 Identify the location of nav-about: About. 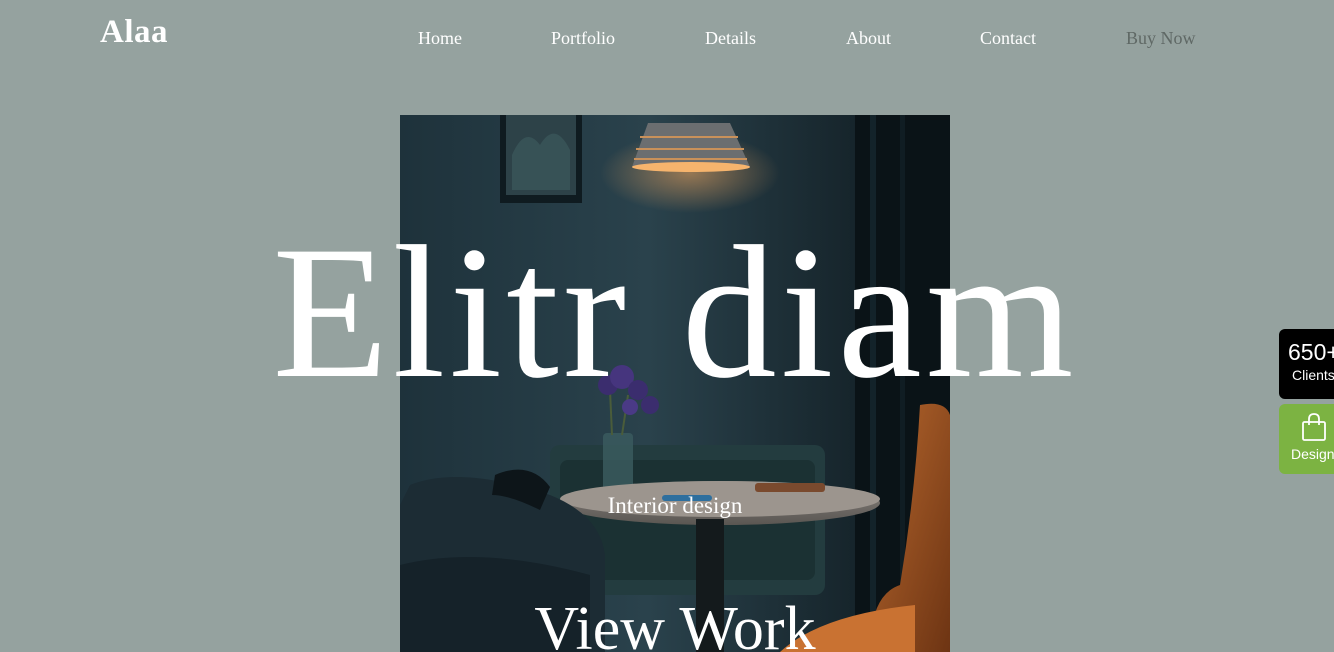
(868, 38).